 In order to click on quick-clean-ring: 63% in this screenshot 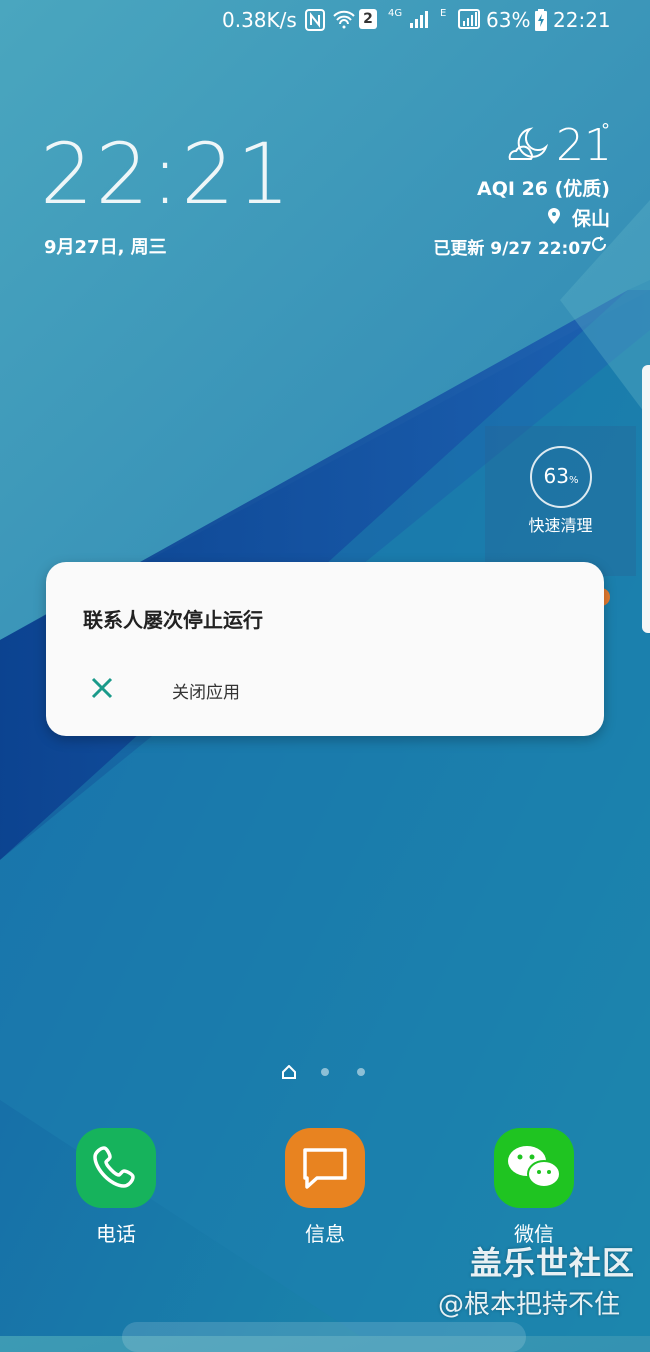, I will do `click(561, 477)`.